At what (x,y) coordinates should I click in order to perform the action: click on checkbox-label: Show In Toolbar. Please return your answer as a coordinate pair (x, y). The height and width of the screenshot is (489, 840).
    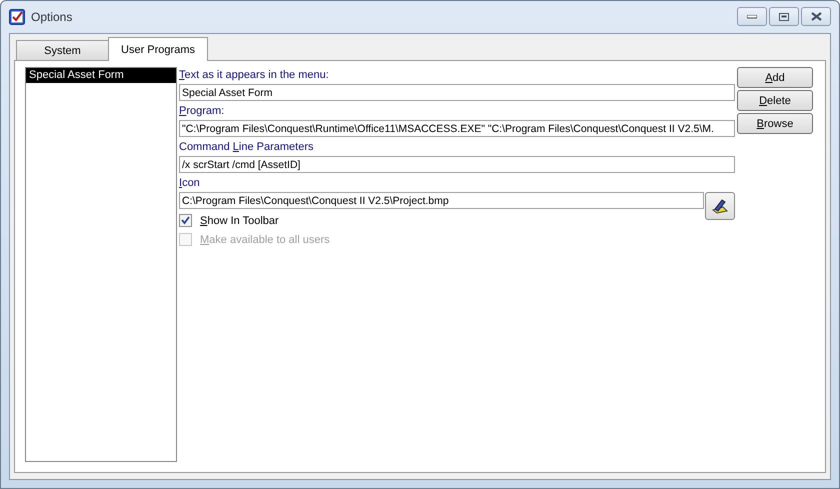
    Looking at the image, I should click on (239, 220).